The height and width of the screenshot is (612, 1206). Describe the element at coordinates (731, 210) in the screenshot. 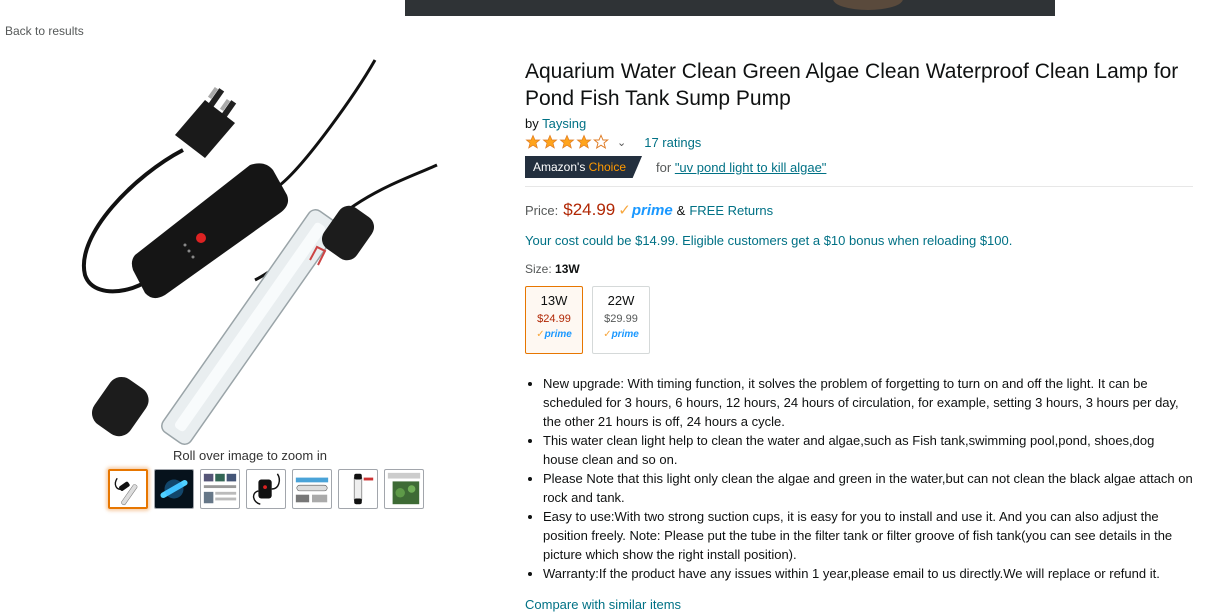

I see `free-returns-link: FREE Returns` at that location.